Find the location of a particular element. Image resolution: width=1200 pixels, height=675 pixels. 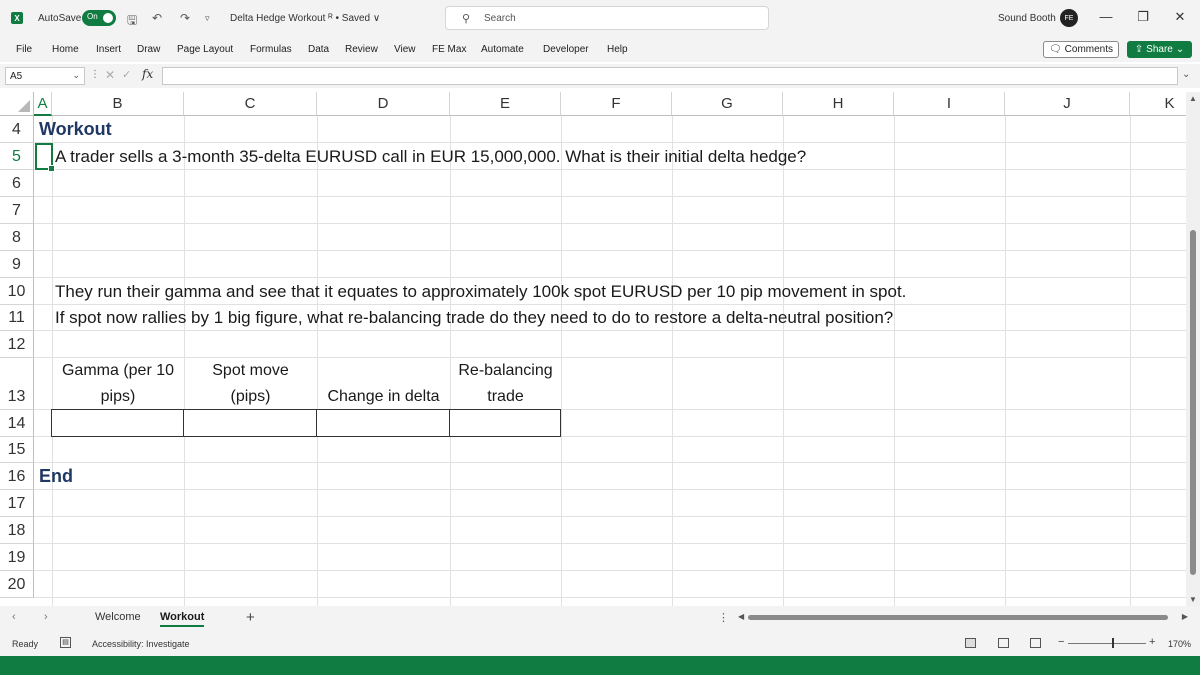

accessibility-status: Accessibility: Investigate is located at coordinates (141, 644).